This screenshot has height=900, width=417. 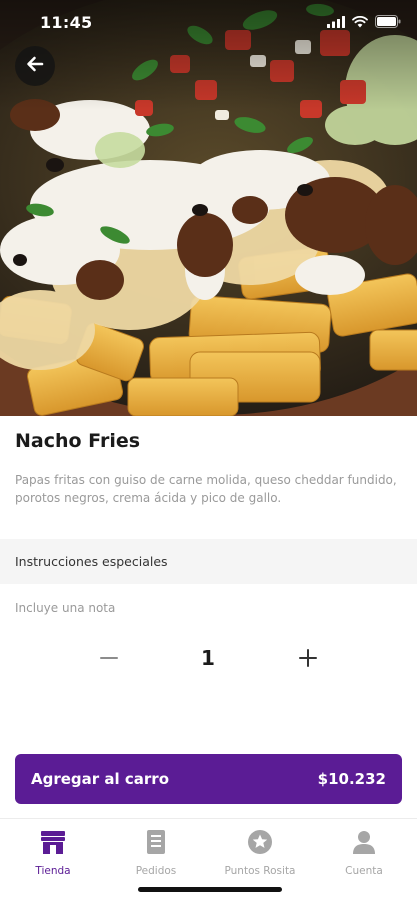 I want to click on tab-puntos-rosita: Puntos Rosita, so click(x=260, y=853).